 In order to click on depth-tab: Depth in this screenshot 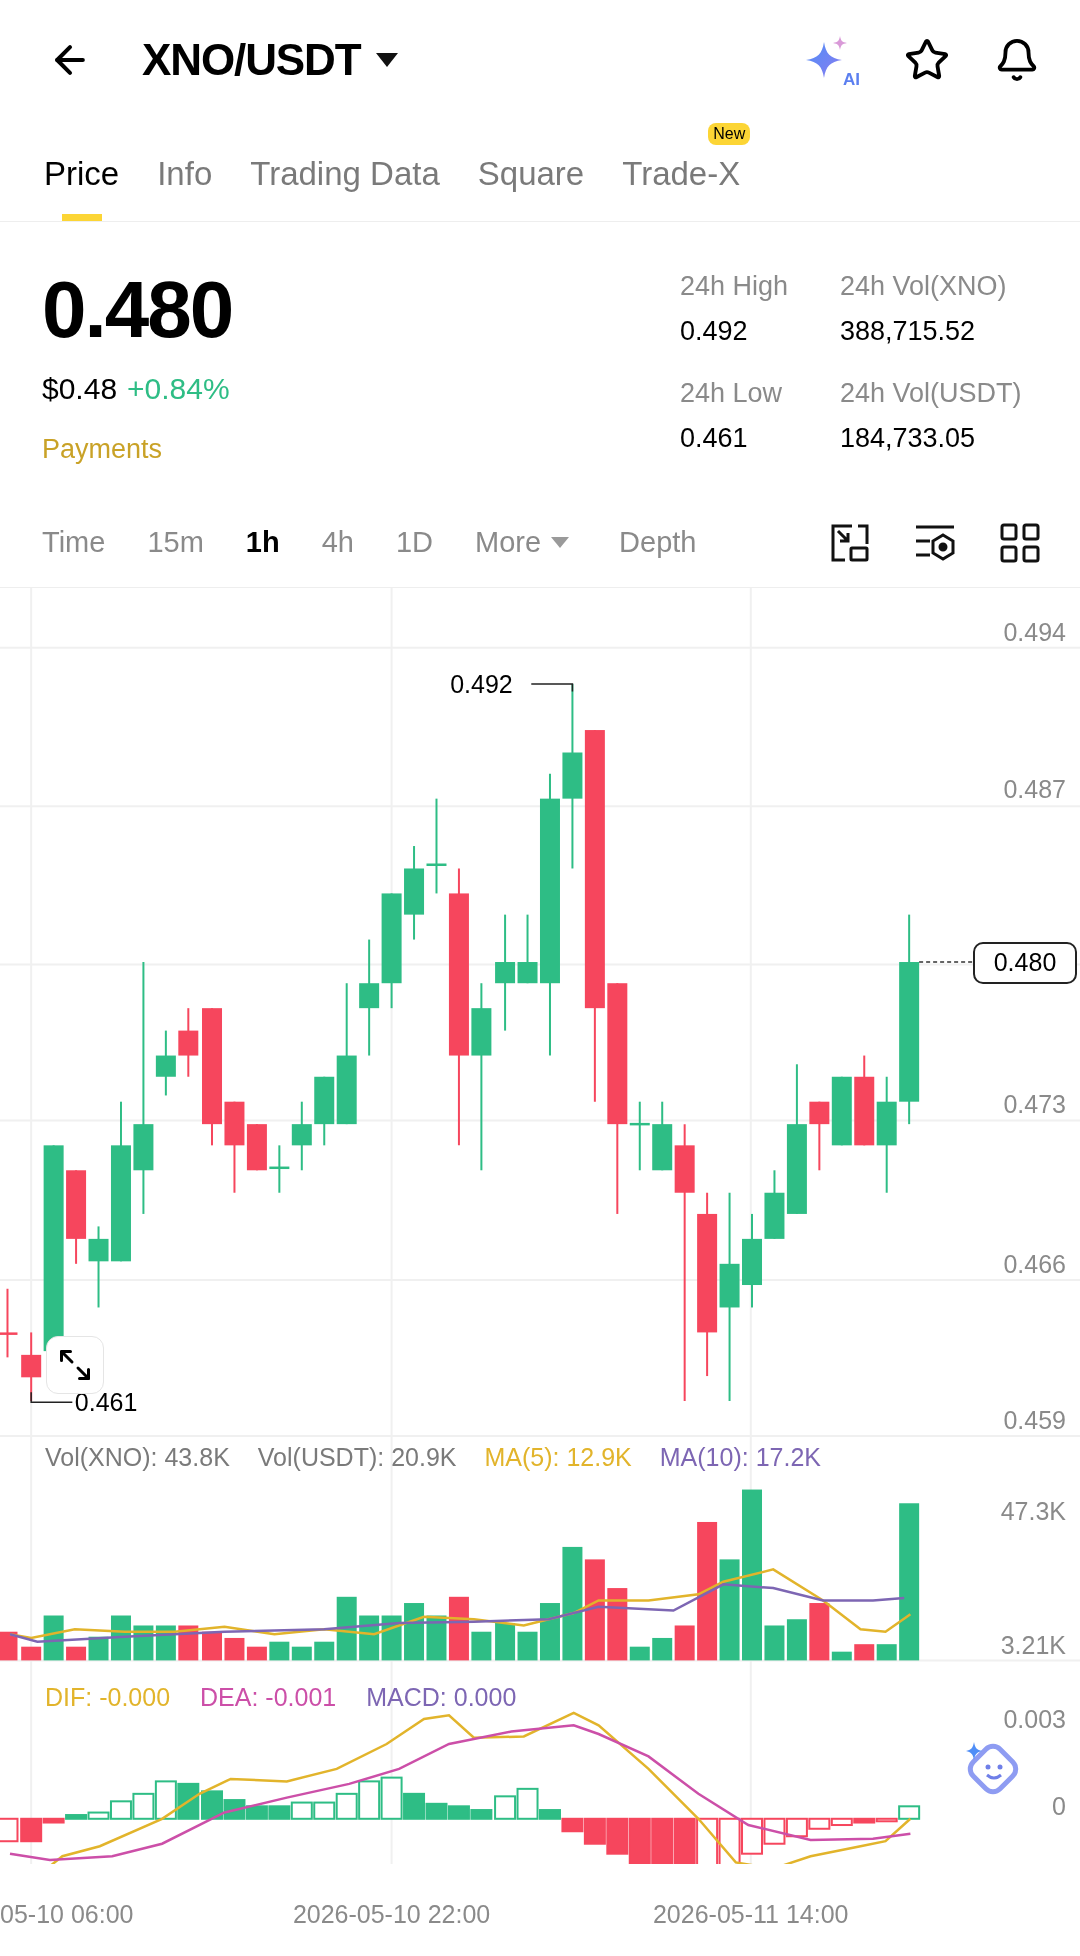, I will do `click(658, 542)`.